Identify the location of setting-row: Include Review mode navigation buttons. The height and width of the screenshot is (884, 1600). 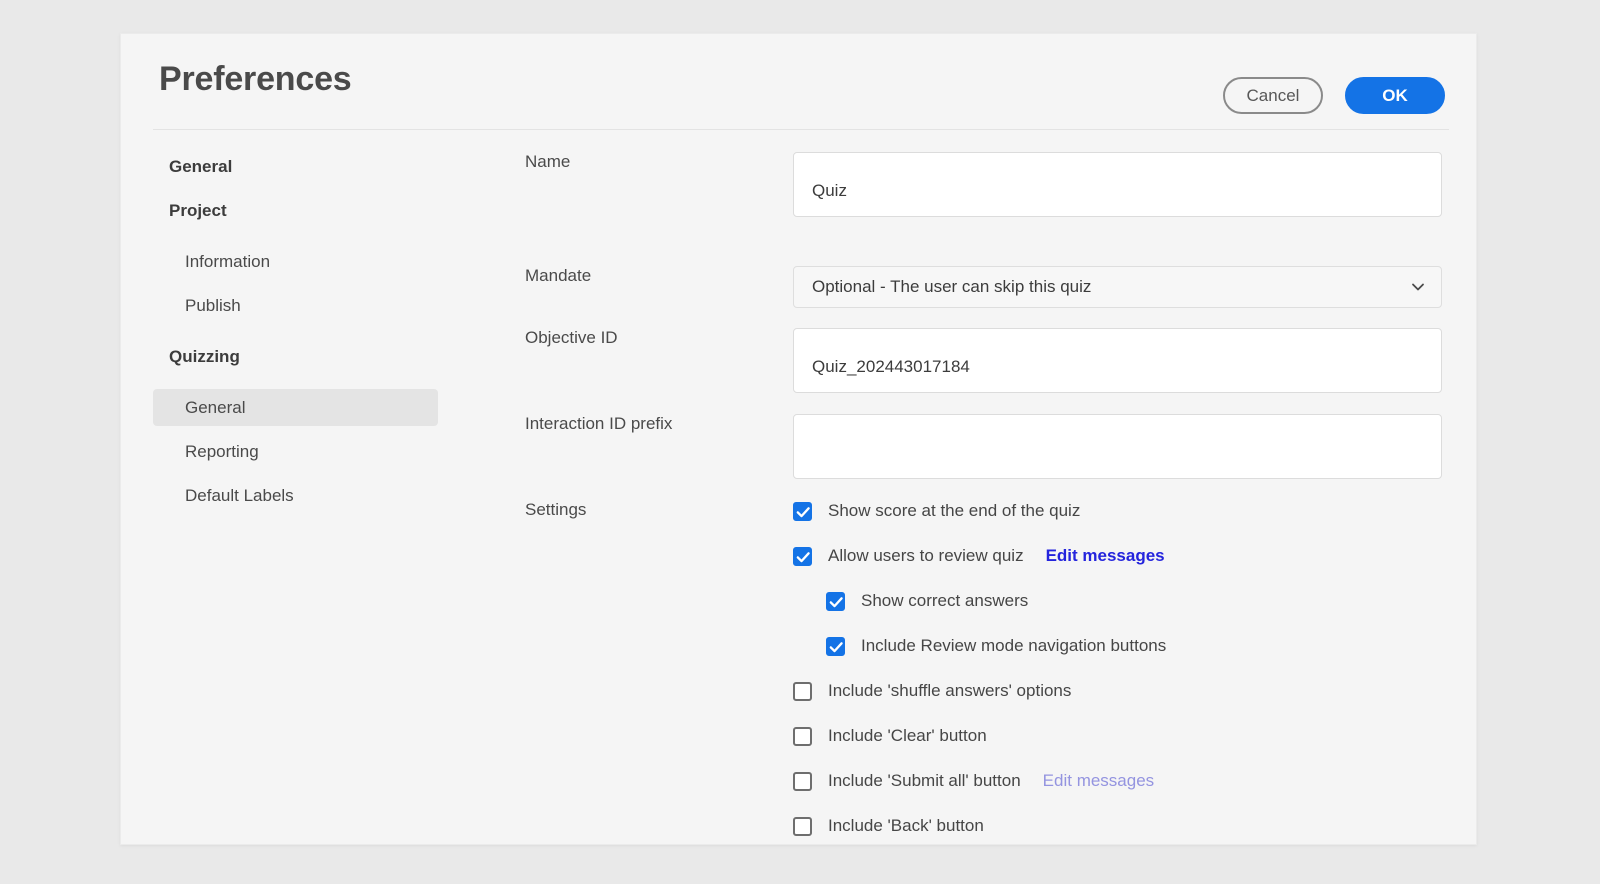
(996, 646).